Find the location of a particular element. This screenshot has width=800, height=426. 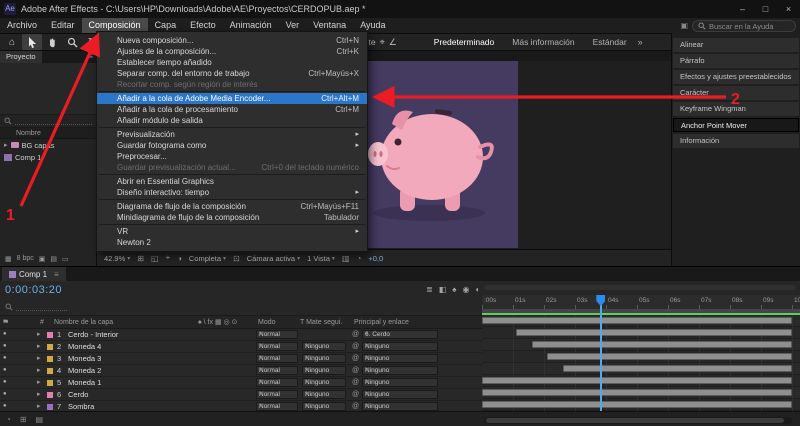

menu-item-previsualizacion: Previsualización ▸ is located at coordinates (232, 134).